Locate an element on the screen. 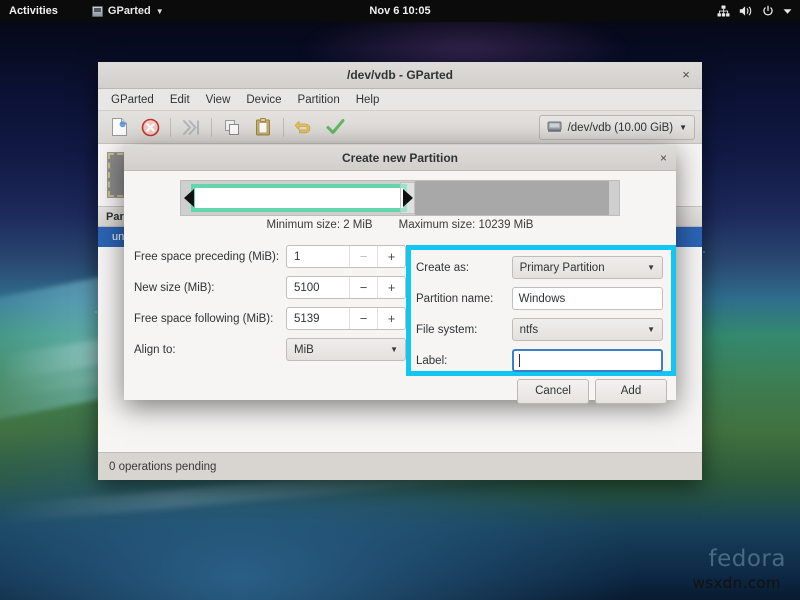 This screenshot has height=600, width=800. copy-icon is located at coordinates (232, 127).